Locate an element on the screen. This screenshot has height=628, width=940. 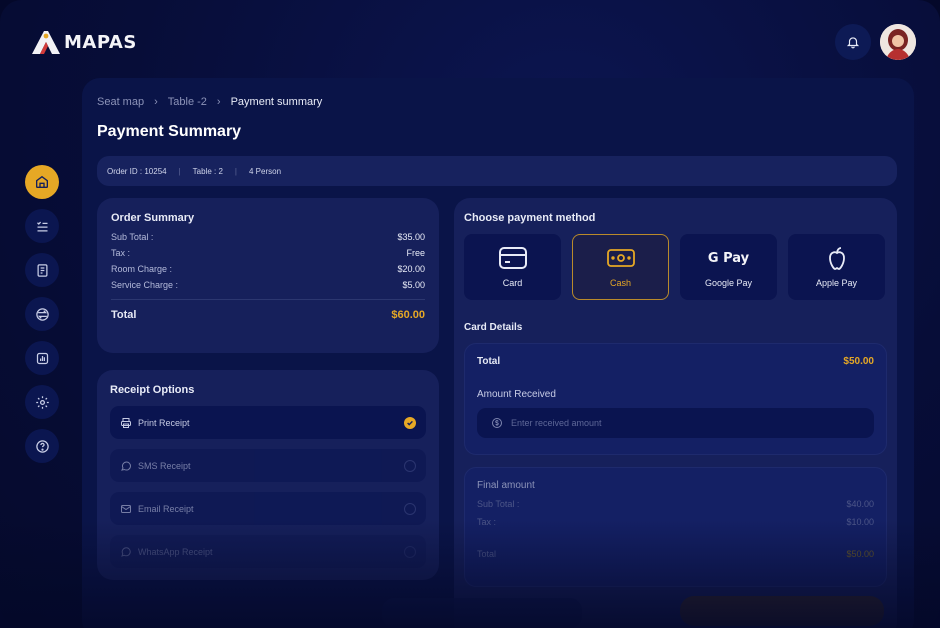
app-logo: MAPAS is located at coordinates (83, 42).